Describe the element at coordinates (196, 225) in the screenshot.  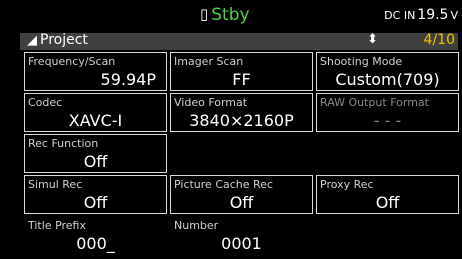
I see `cell-label: Number` at that location.